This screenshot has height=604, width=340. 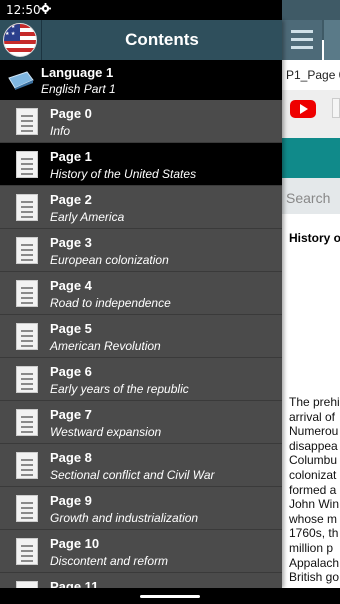 What do you see at coordinates (71, 285) in the screenshot?
I see `page-item-title: Page 4` at bounding box center [71, 285].